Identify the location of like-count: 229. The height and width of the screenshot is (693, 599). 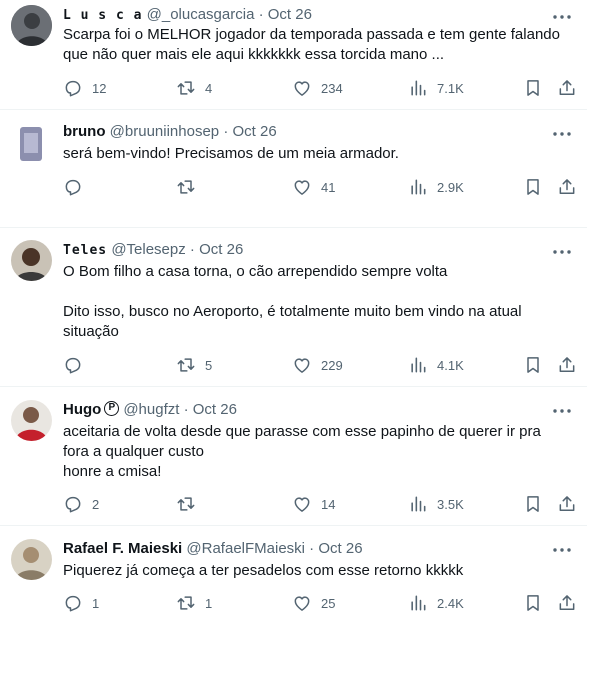
(332, 365).